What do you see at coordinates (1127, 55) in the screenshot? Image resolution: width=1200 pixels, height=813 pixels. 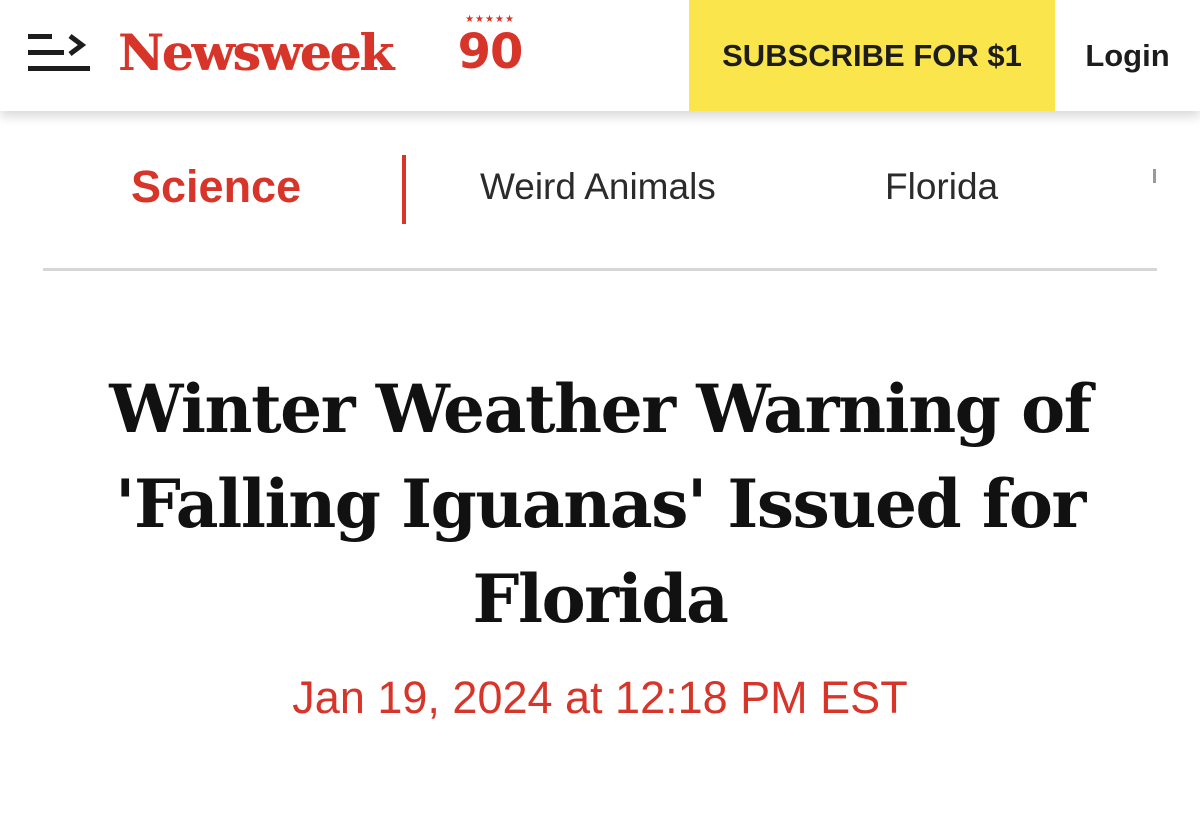 I see `login-button: Login` at bounding box center [1127, 55].